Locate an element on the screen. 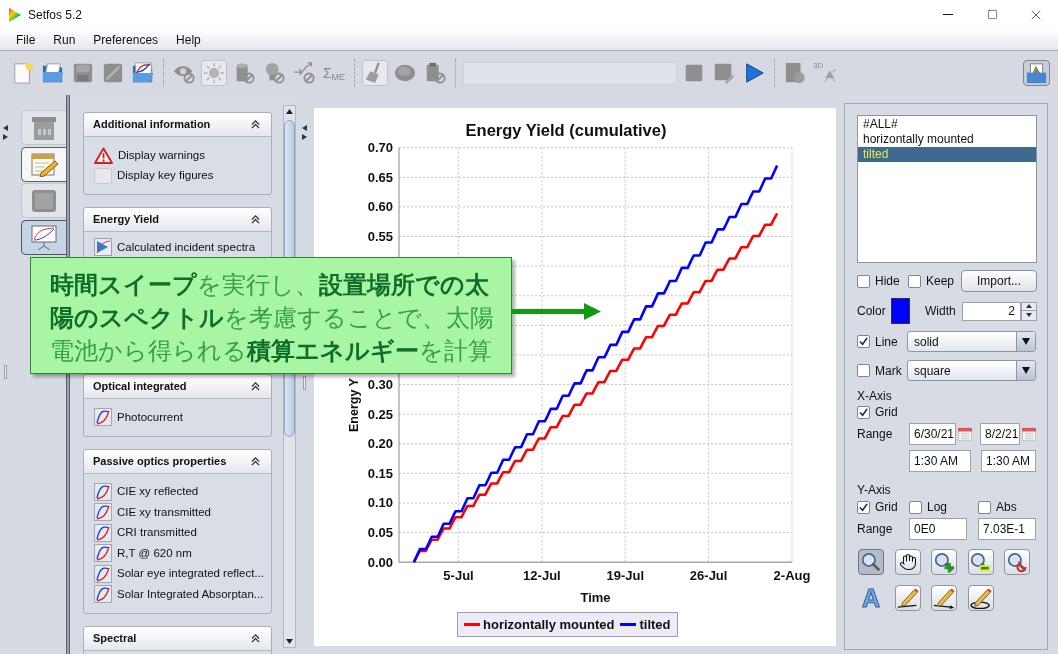 The width and height of the screenshot is (1058, 654). slashed-square-icon is located at coordinates (113, 73).